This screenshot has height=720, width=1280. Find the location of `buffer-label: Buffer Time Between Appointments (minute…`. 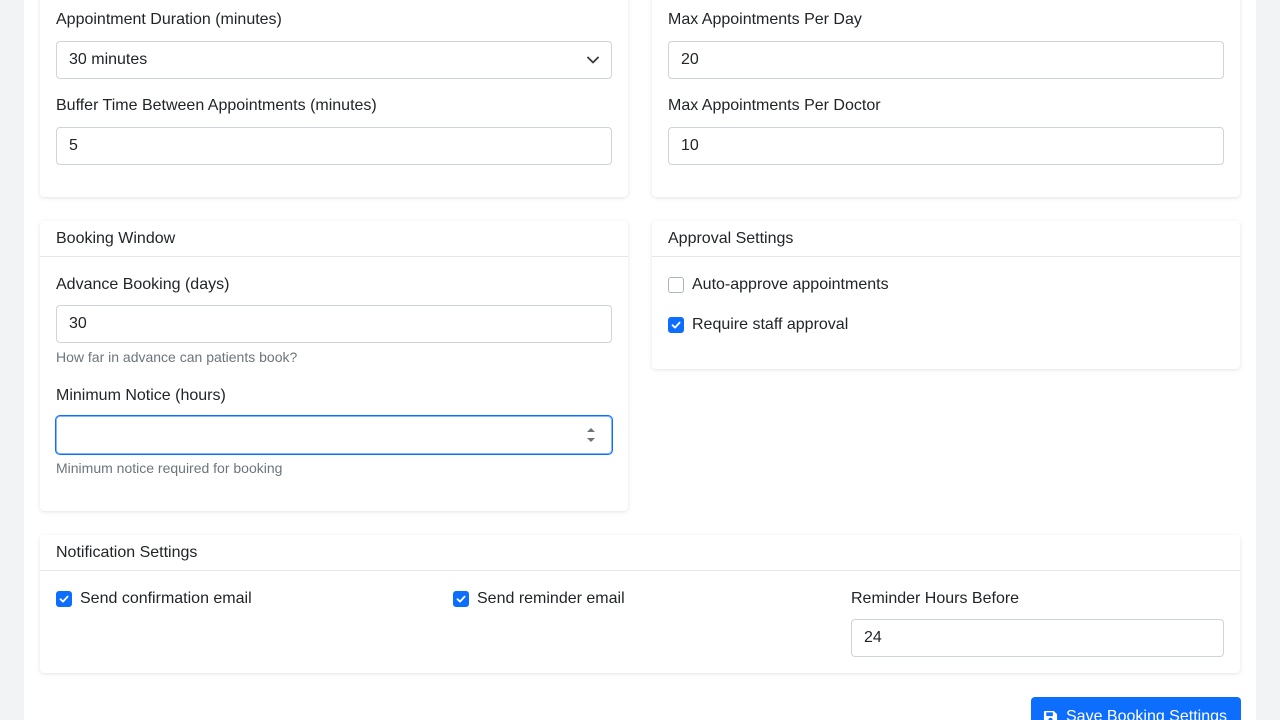

buffer-label: Buffer Time Between Appointments (minute… is located at coordinates (216, 105).